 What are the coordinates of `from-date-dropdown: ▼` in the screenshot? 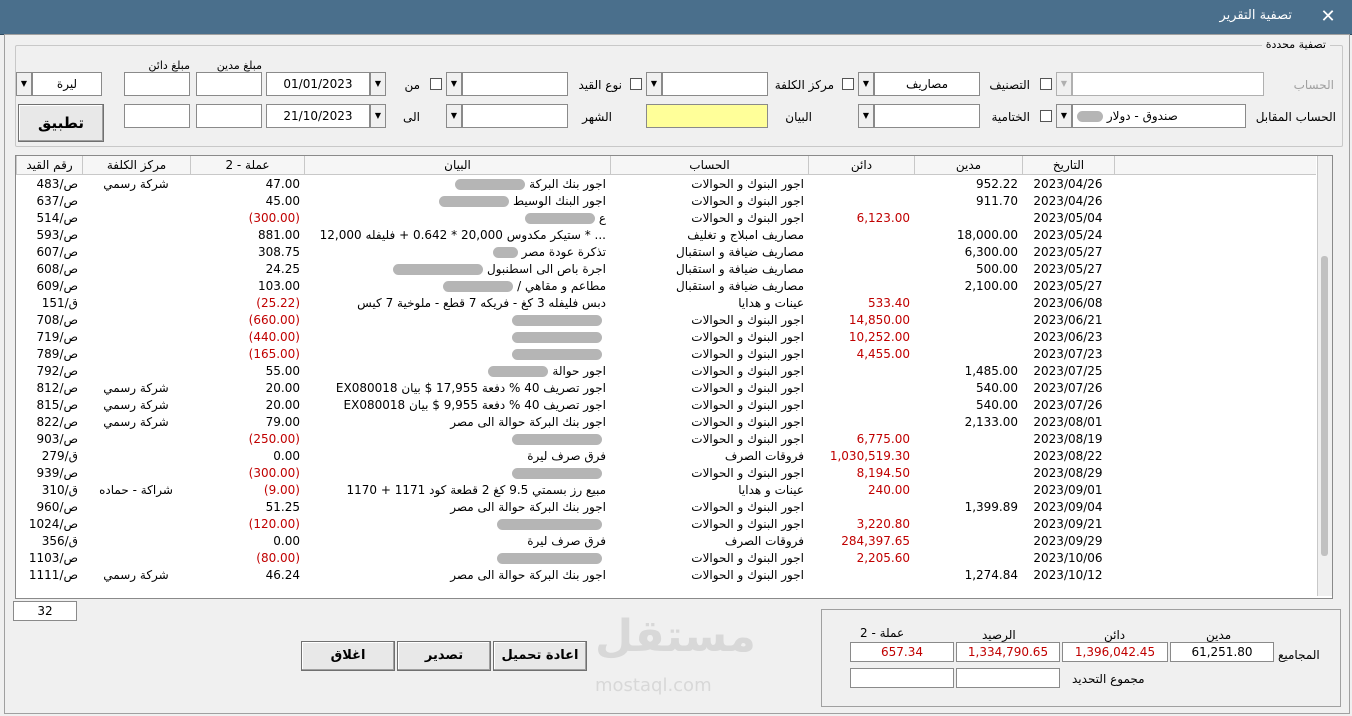 It's located at (378, 84).